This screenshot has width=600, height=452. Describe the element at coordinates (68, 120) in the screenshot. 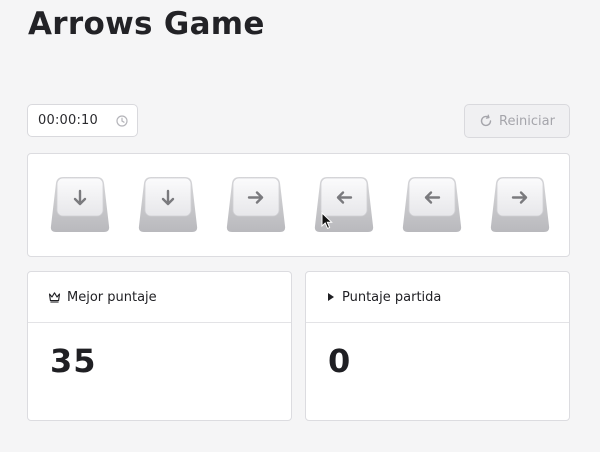

I see `timer-value: 00:00:10` at that location.